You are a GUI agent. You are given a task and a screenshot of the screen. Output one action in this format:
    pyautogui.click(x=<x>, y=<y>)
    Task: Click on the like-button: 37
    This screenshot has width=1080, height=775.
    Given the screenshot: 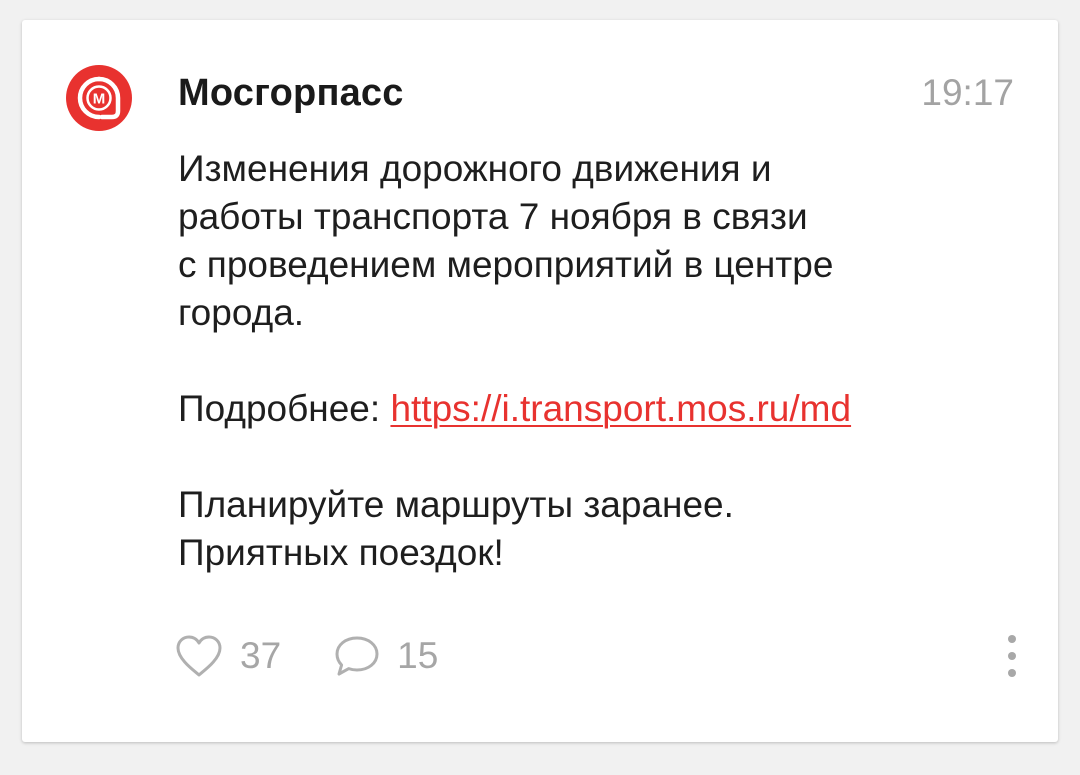 What is the action you would take?
    pyautogui.click(x=227, y=656)
    